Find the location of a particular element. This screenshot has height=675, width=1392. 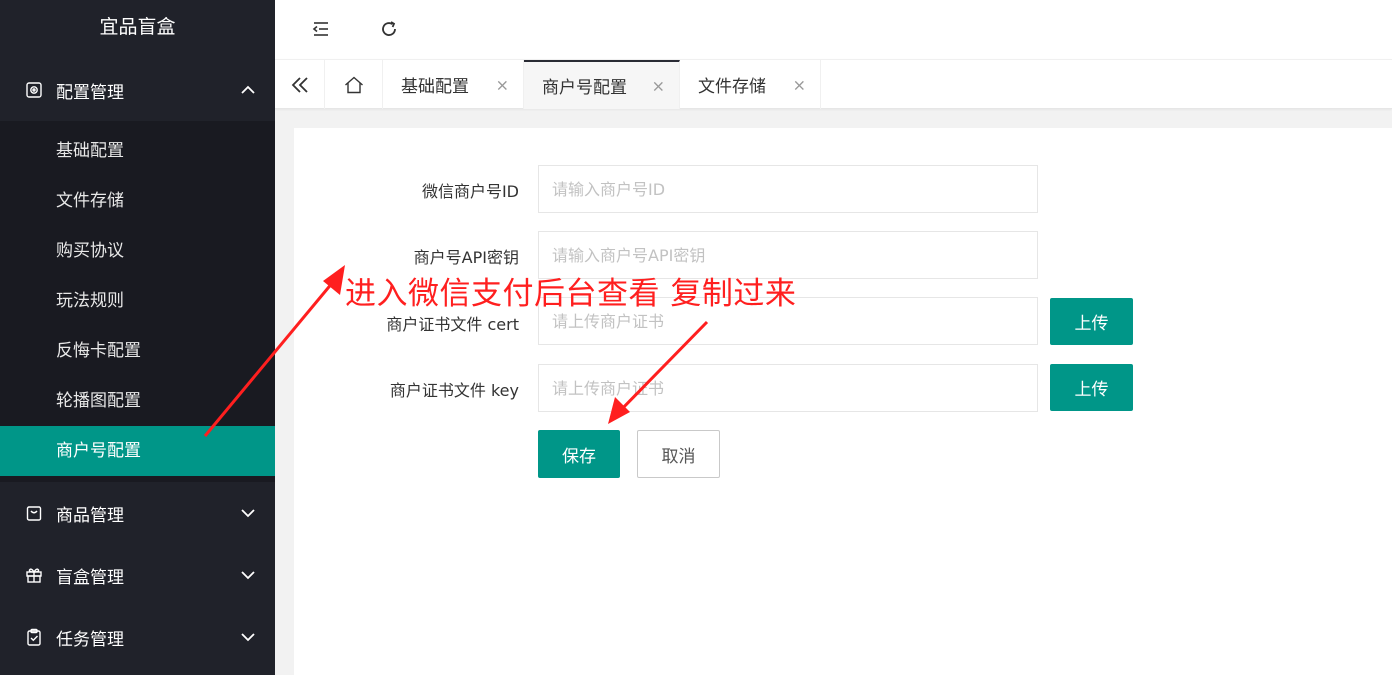

tab-label: 文件存储 is located at coordinates (732, 87).